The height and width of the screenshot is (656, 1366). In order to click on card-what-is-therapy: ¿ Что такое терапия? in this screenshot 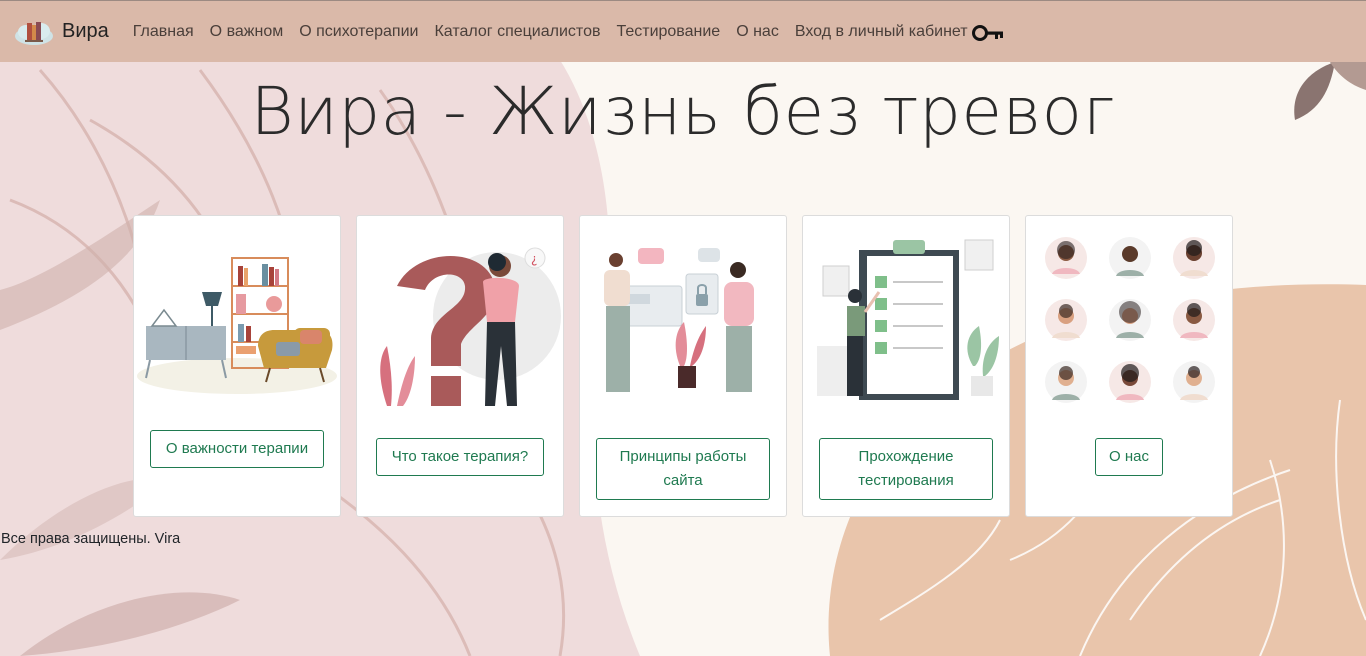, I will do `click(460, 366)`.